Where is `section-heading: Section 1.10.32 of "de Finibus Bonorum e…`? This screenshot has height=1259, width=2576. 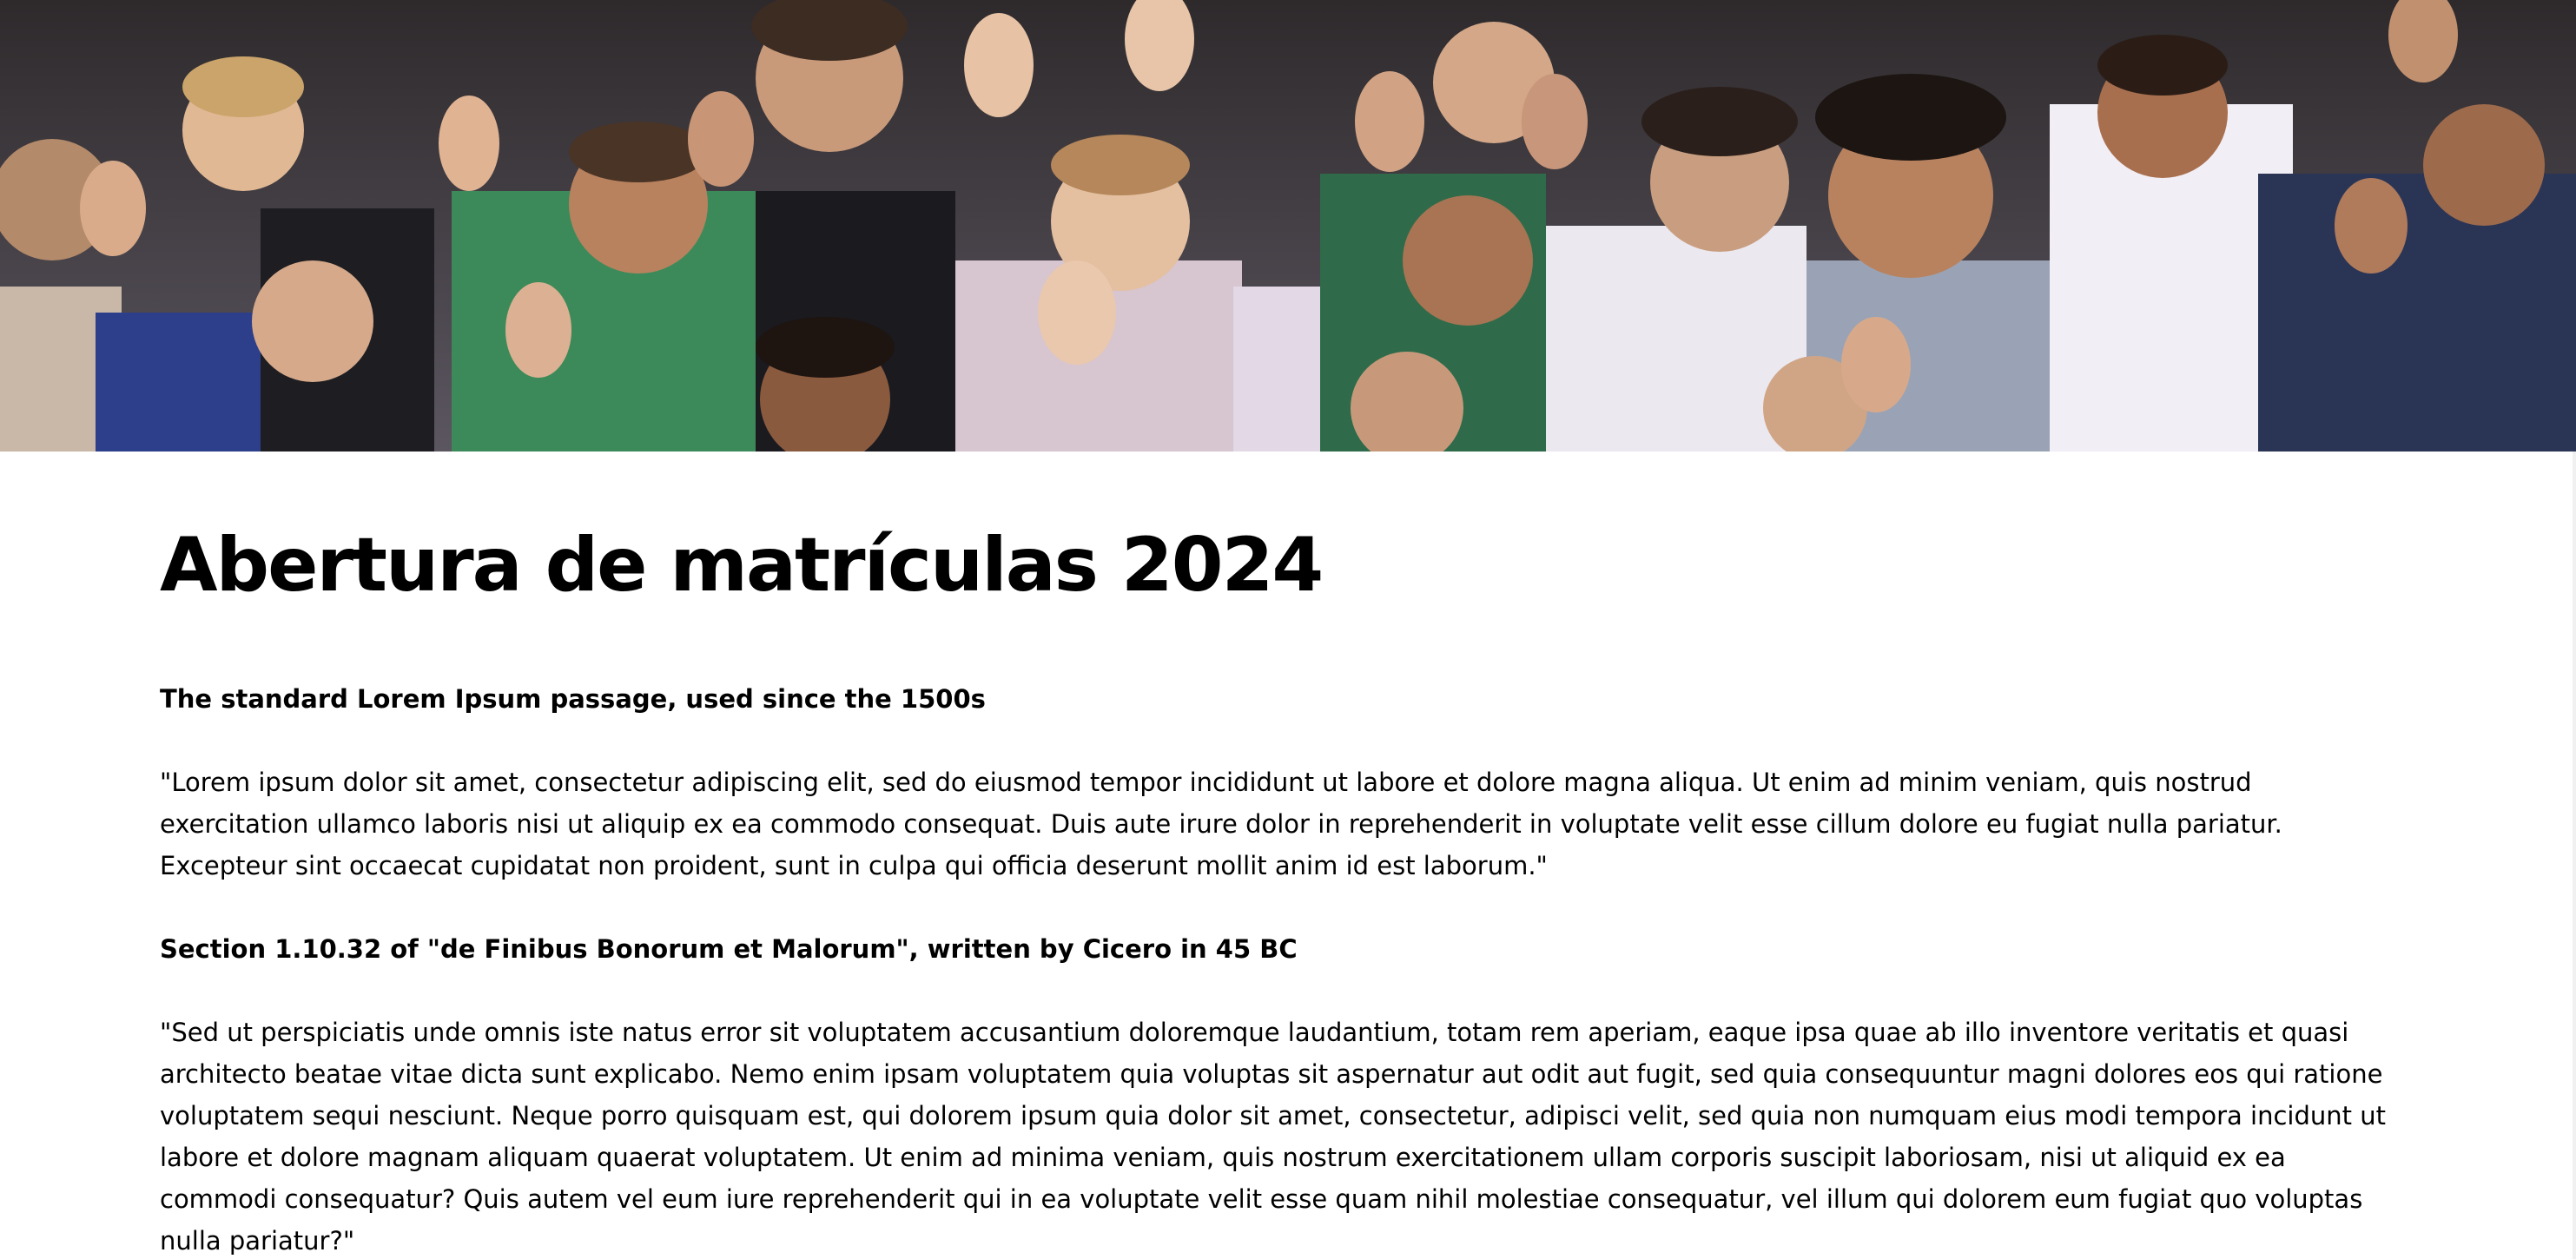 section-heading: Section 1.10.32 of "de Finibus Bonorum e… is located at coordinates (729, 950).